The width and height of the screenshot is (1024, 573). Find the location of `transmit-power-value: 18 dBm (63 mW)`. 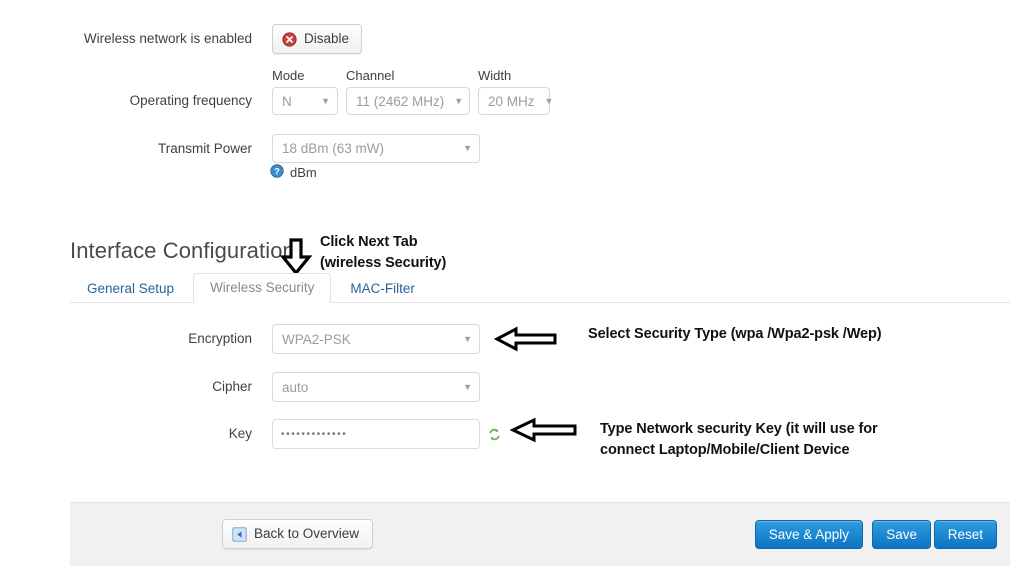

transmit-power-value: 18 dBm (63 mW) is located at coordinates (333, 148).